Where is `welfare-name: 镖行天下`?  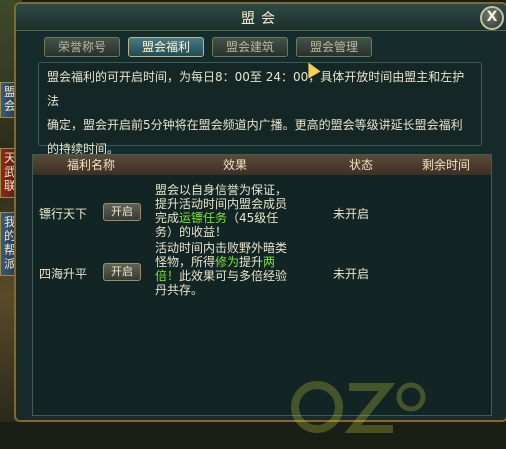
welfare-name: 镖行天下 is located at coordinates (63, 214).